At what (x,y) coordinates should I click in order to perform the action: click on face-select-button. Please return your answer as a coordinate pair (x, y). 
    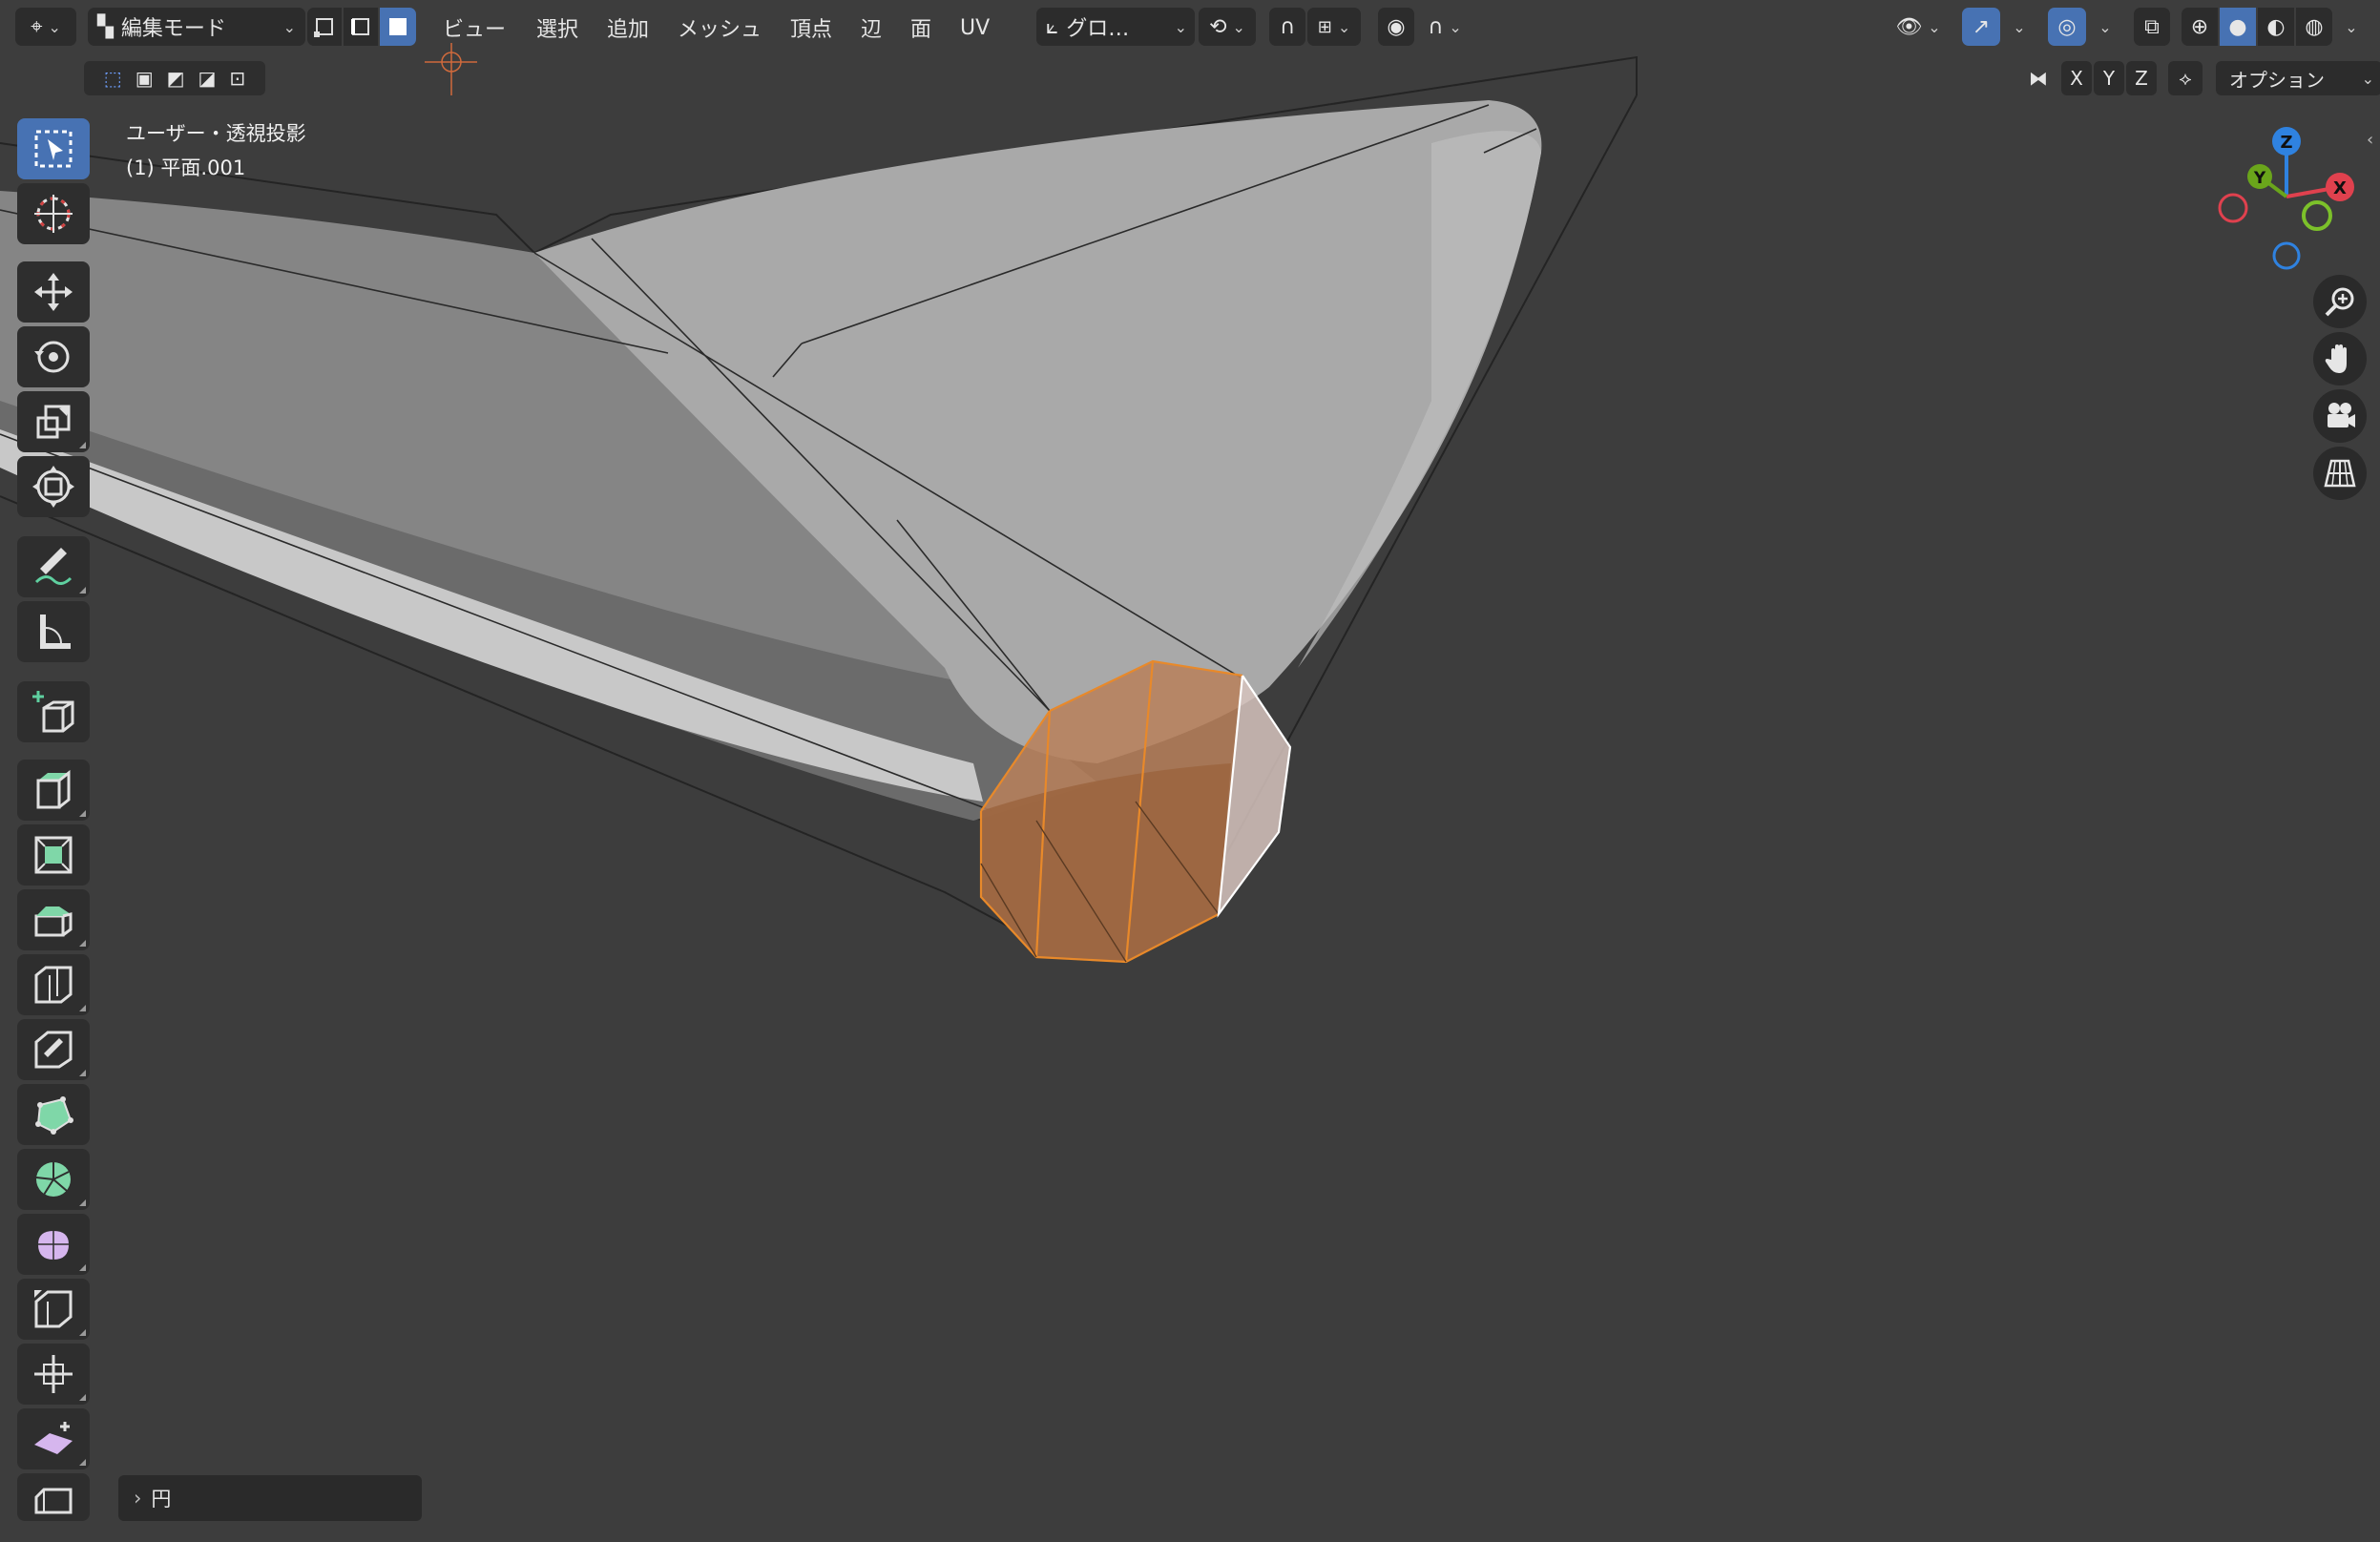
    Looking at the image, I should click on (398, 27).